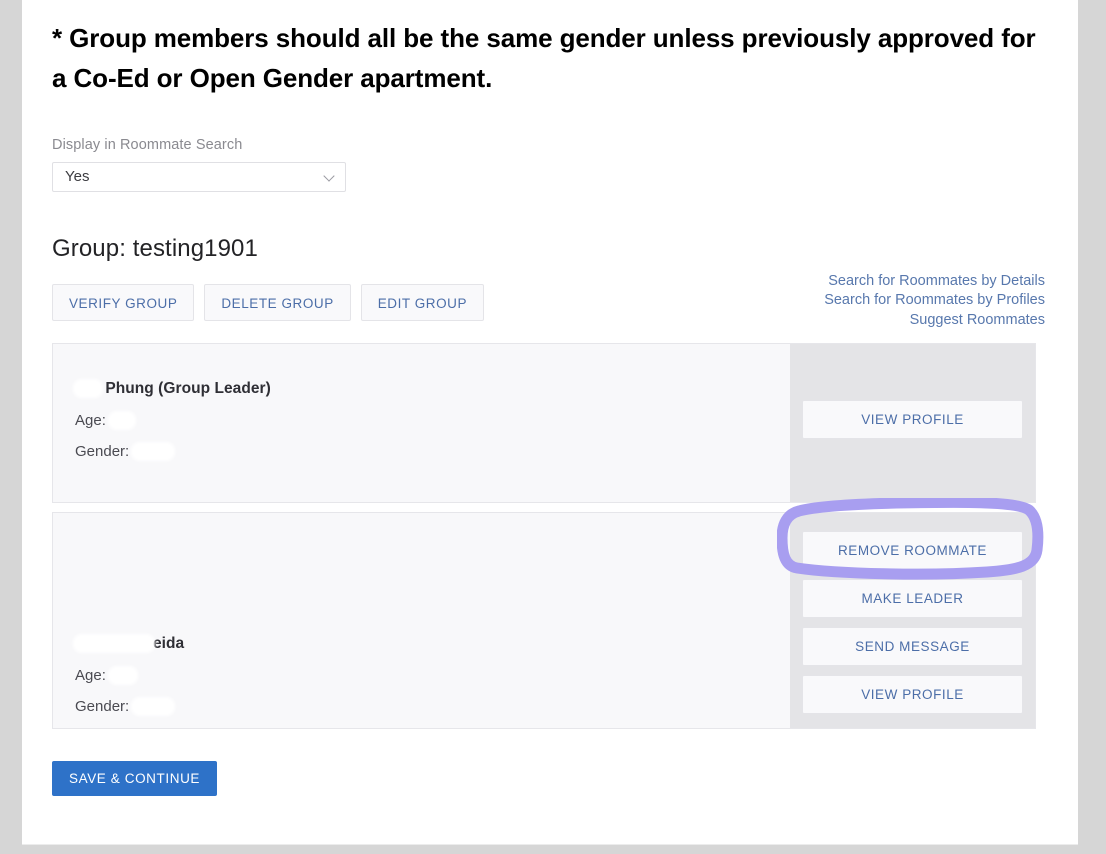  Describe the element at coordinates (155, 248) in the screenshot. I see `page-title: Group: testing1901` at that location.